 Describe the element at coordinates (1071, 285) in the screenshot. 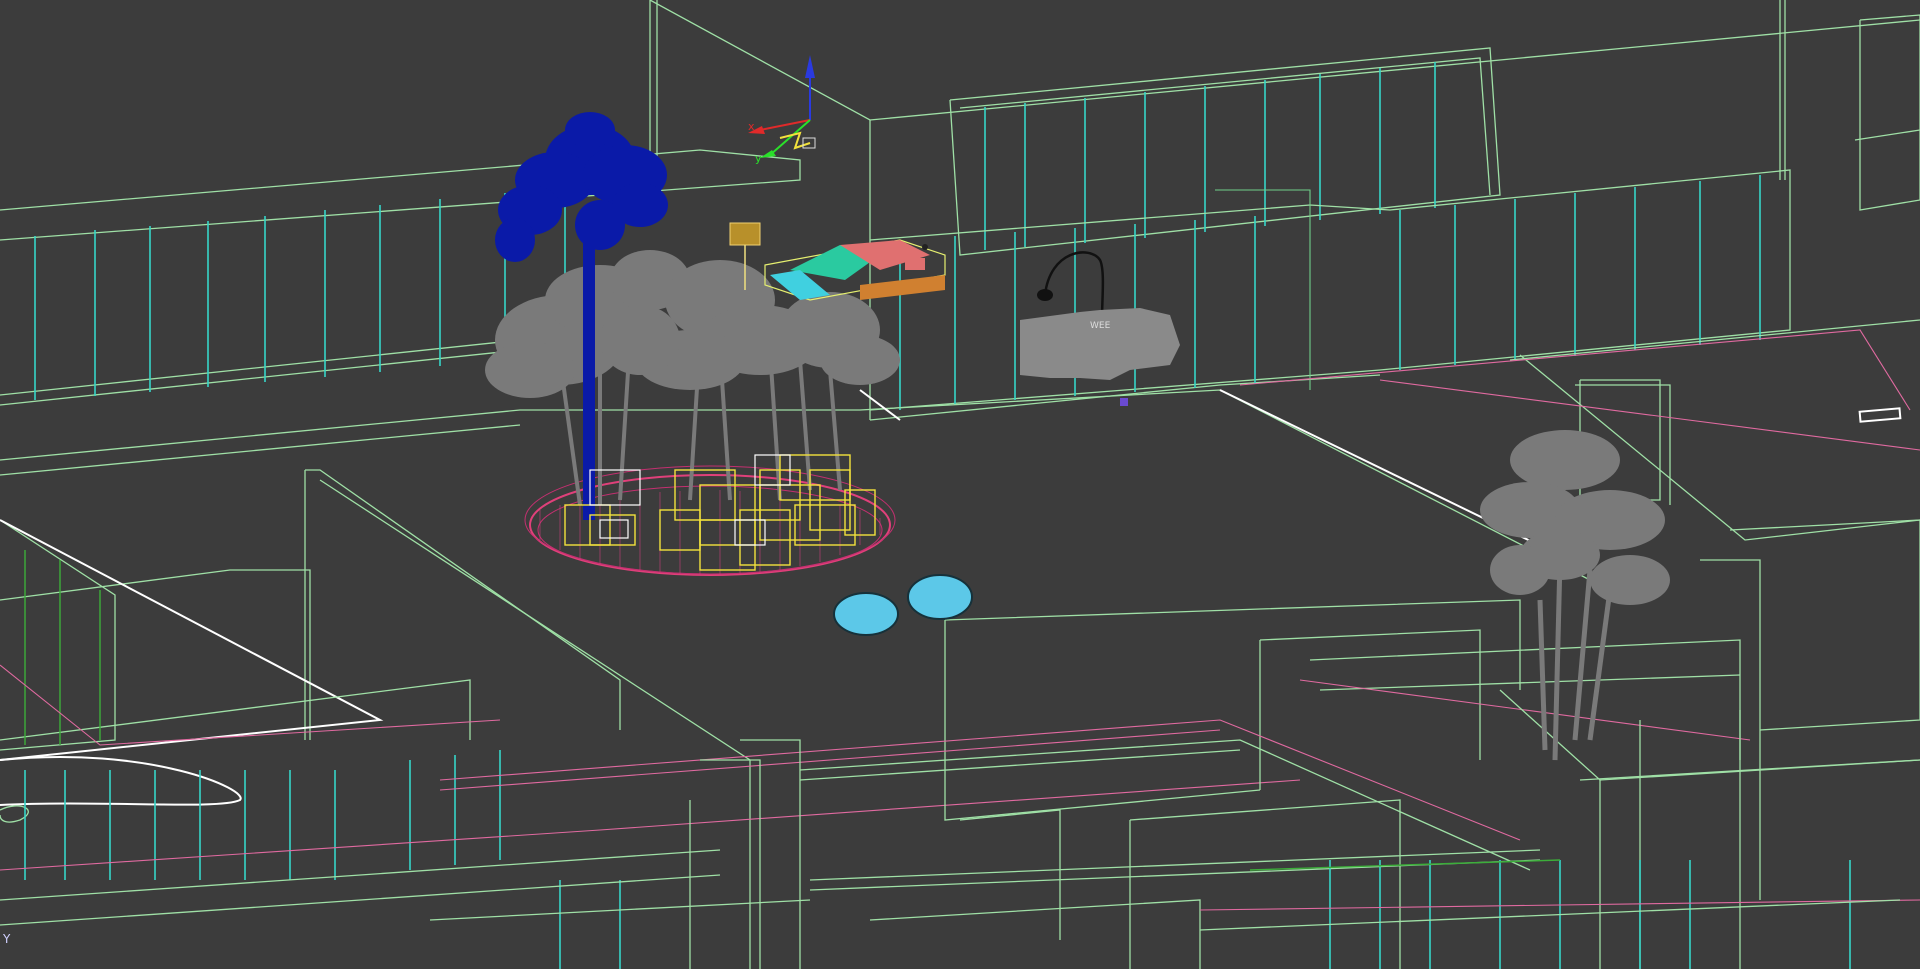

I see `floor-lamp` at that location.